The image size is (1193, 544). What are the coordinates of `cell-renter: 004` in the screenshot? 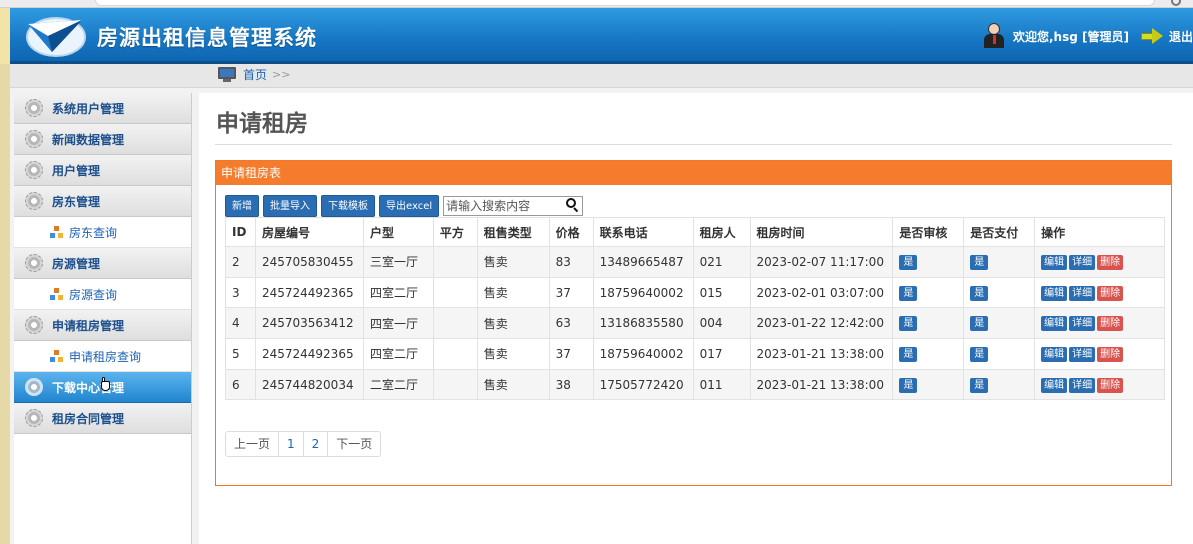 It's located at (721, 323).